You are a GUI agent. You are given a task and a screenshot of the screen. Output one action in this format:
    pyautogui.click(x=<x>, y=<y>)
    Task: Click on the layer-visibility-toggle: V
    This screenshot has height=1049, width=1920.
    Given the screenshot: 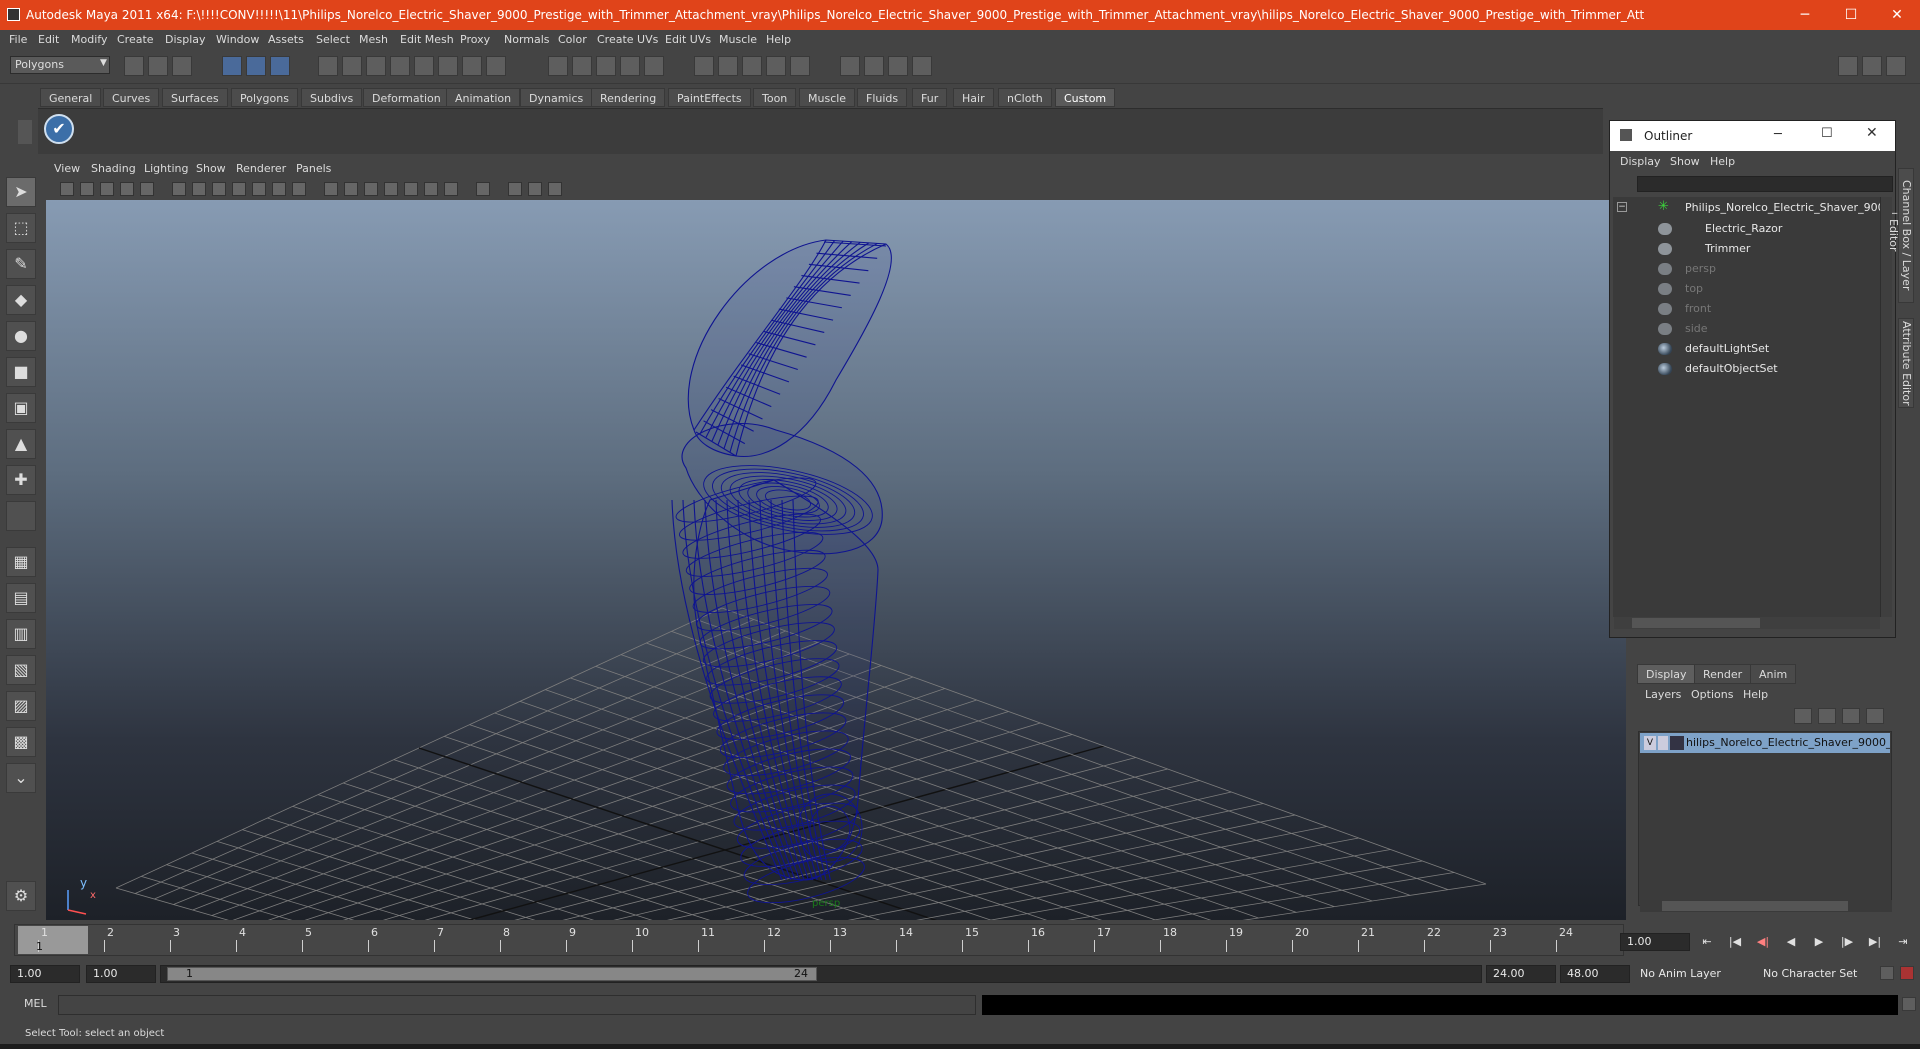 What is the action you would take?
    pyautogui.click(x=1650, y=743)
    